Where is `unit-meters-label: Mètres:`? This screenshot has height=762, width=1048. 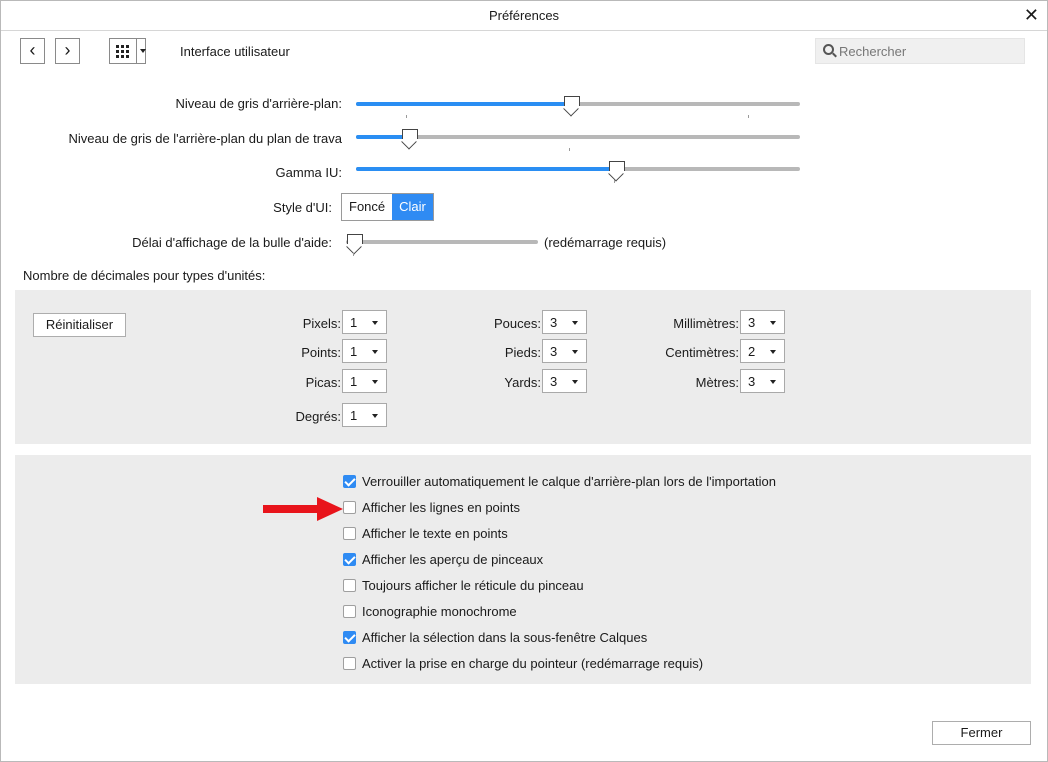
unit-meters-label: Mètres: is located at coordinates (717, 382).